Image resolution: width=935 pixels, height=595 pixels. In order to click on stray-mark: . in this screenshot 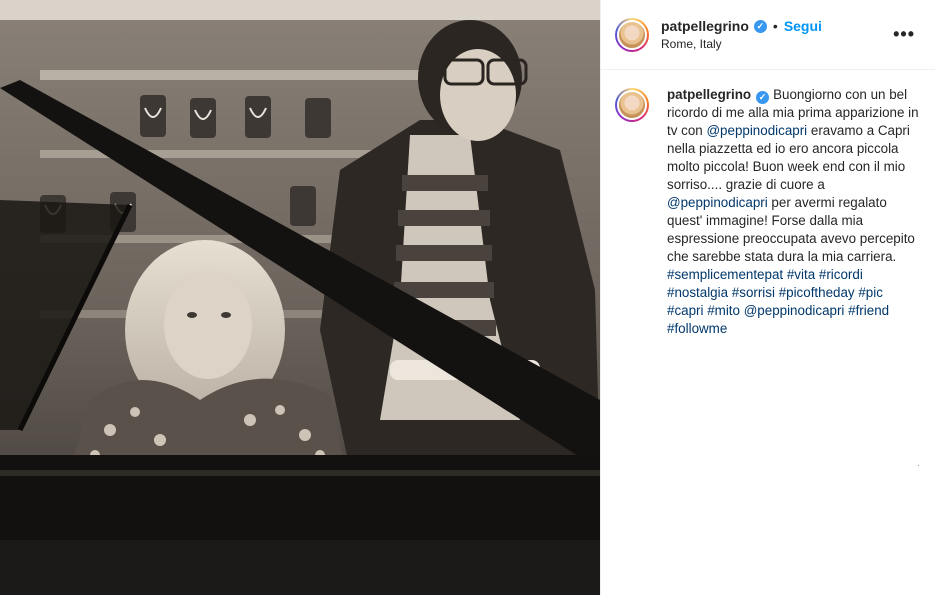, I will do `click(918, 463)`.